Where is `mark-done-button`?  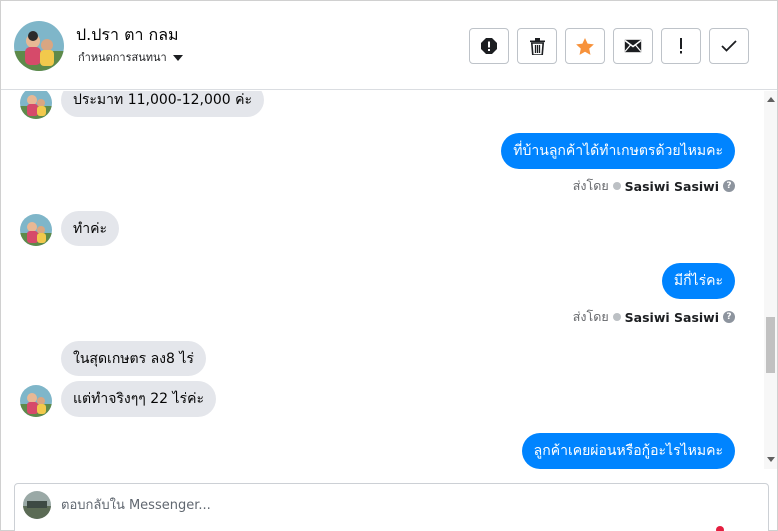 mark-done-button is located at coordinates (729, 46).